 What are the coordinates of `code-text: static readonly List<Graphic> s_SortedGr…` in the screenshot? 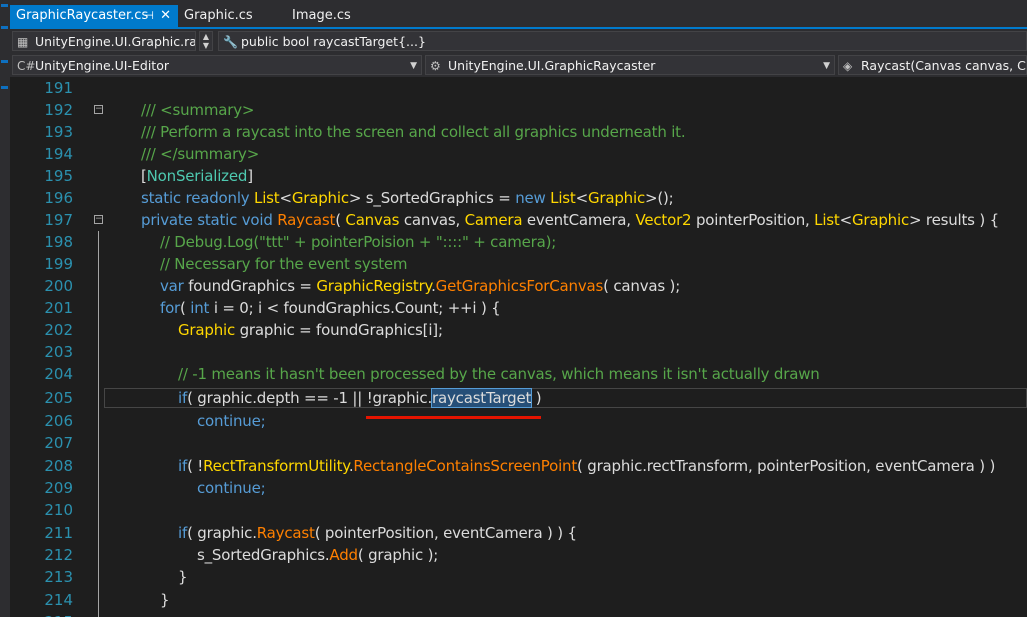 It's located at (407, 198).